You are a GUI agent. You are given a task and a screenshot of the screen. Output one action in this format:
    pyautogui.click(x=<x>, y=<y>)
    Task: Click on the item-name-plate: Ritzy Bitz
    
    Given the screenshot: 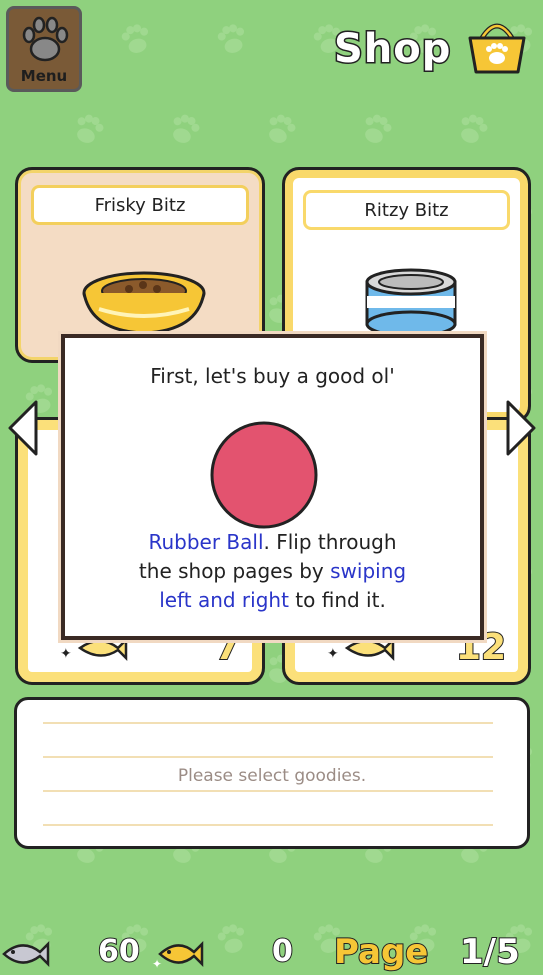 What is the action you would take?
    pyautogui.click(x=406, y=210)
    